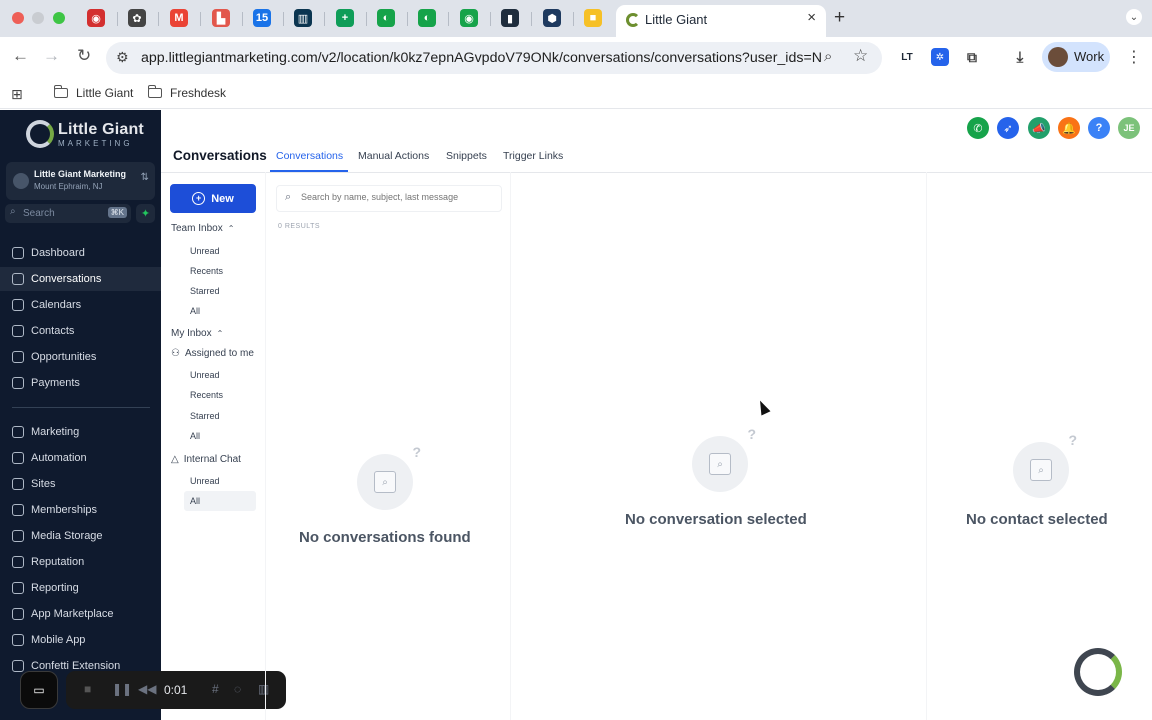 Image resolution: width=1152 pixels, height=720 pixels. Describe the element at coordinates (510, 18) in the screenshot. I see `stats-icon: ▮` at that location.